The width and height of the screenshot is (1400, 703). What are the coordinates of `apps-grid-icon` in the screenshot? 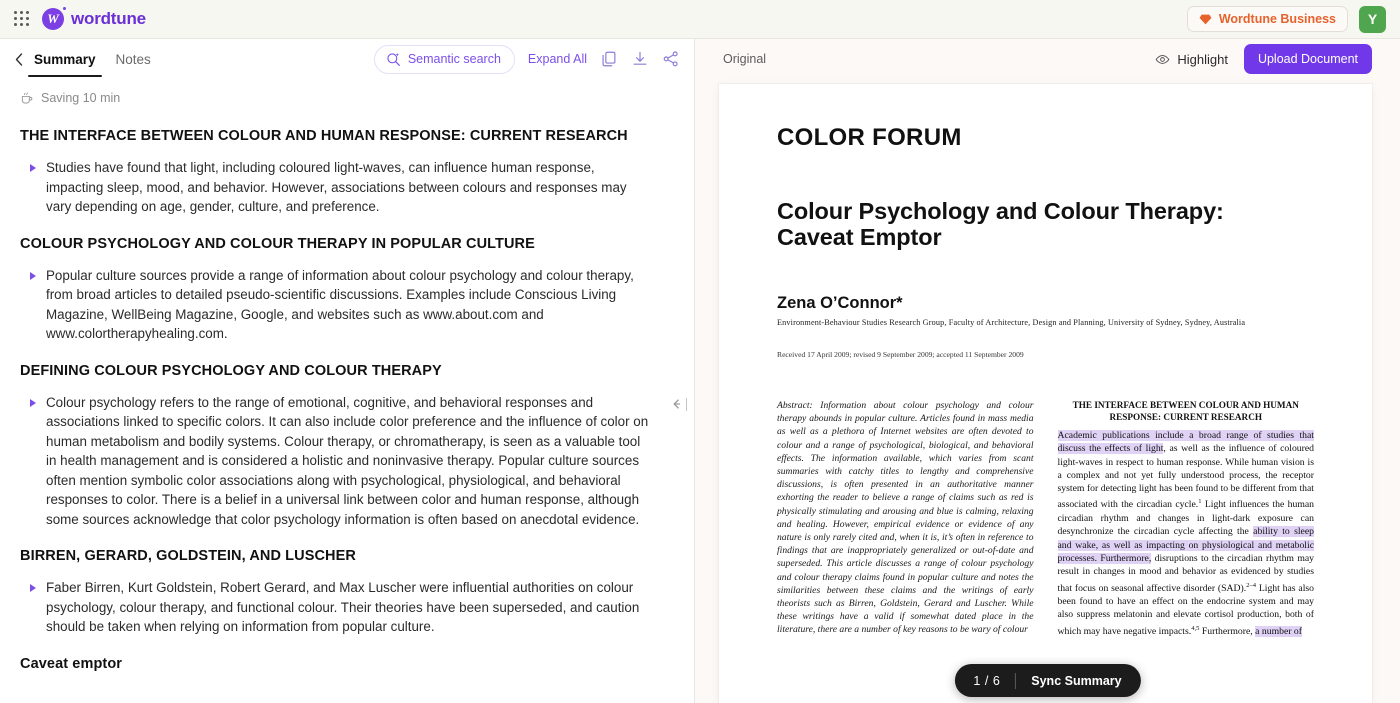 It's located at (22, 19).